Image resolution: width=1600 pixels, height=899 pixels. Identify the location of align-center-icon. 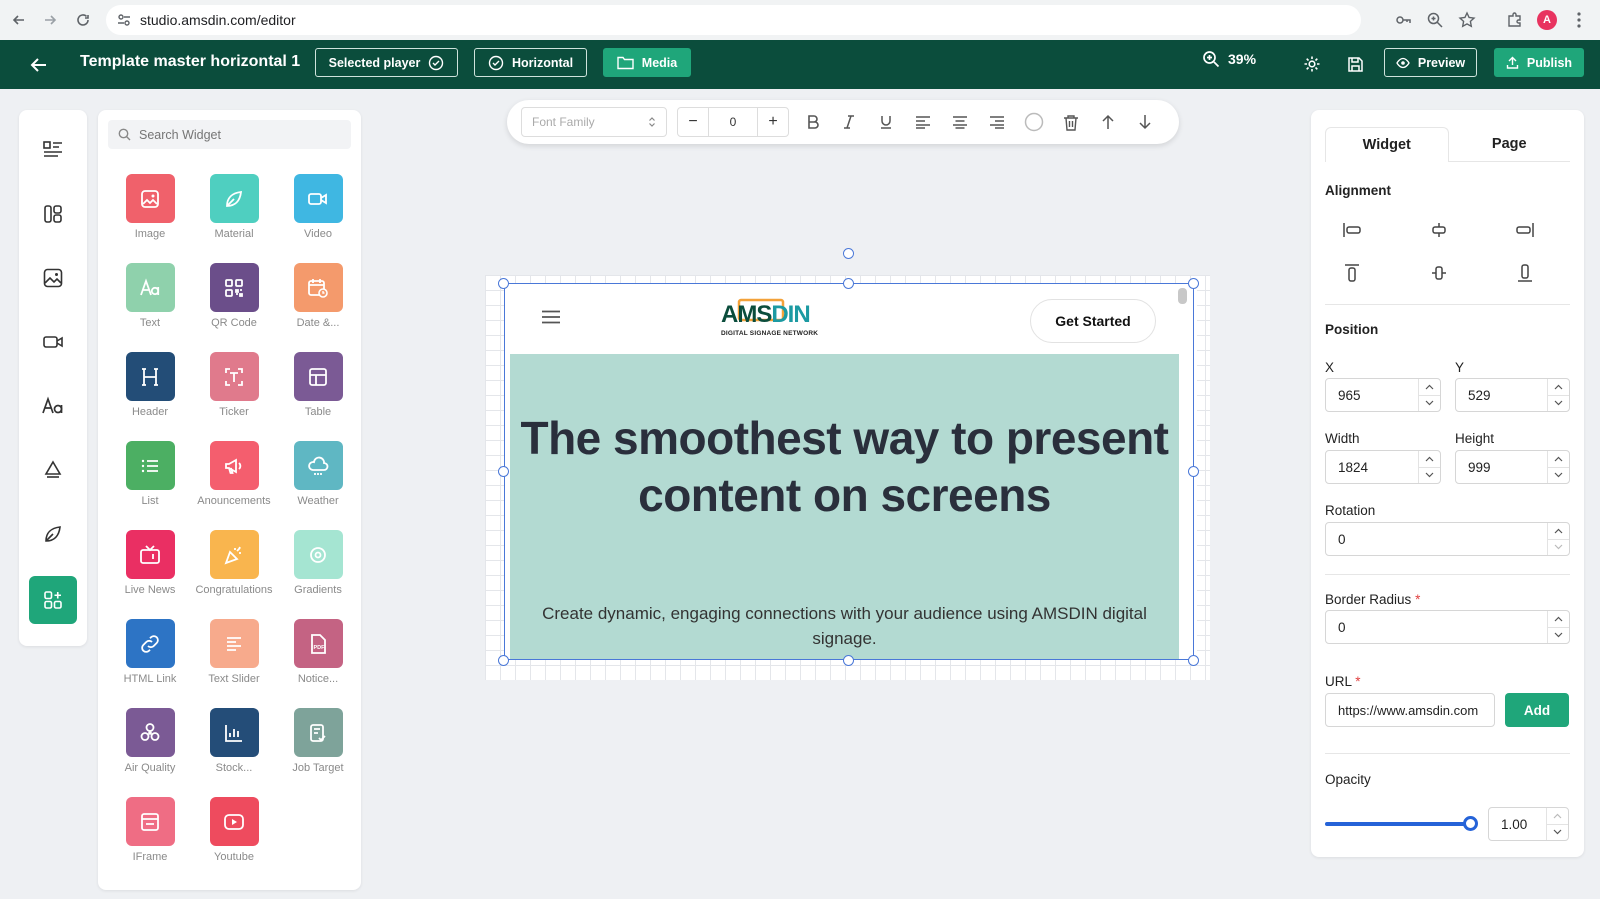
(960, 122).